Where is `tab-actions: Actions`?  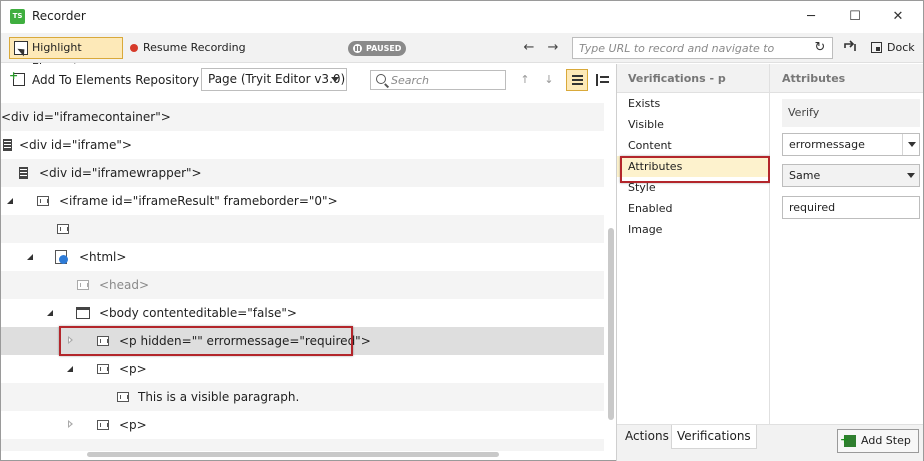 tab-actions: Actions is located at coordinates (647, 437).